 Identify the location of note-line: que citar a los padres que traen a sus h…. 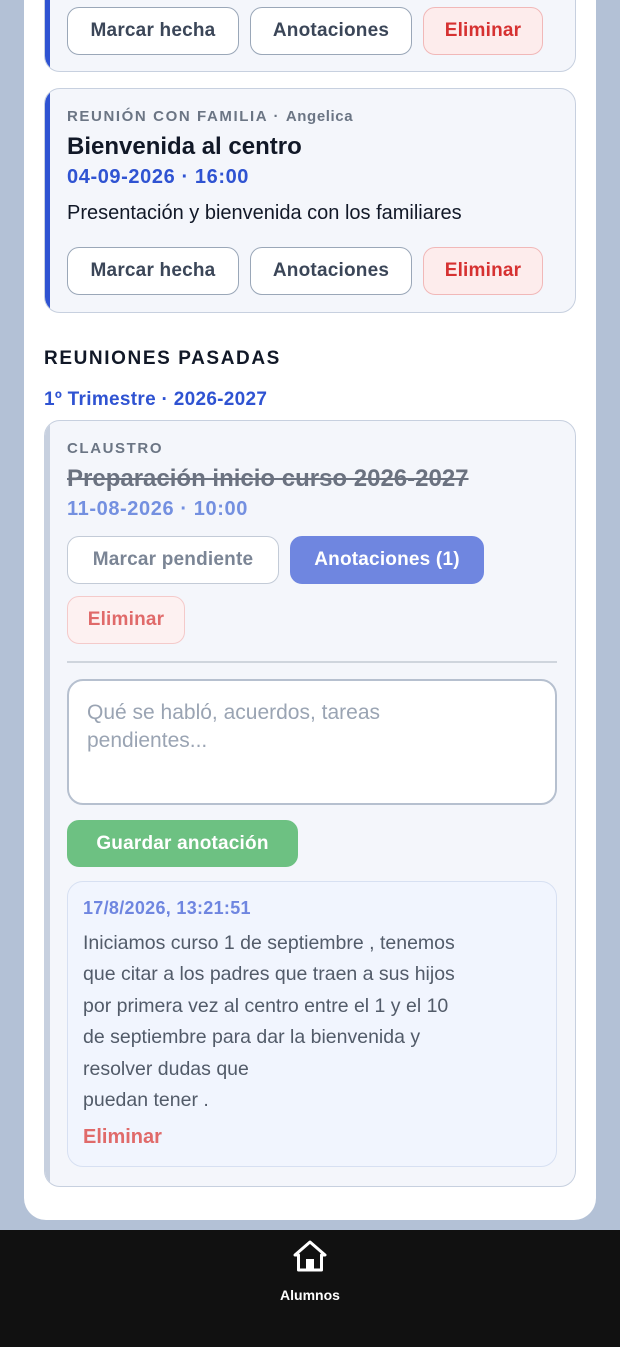
(269, 974).